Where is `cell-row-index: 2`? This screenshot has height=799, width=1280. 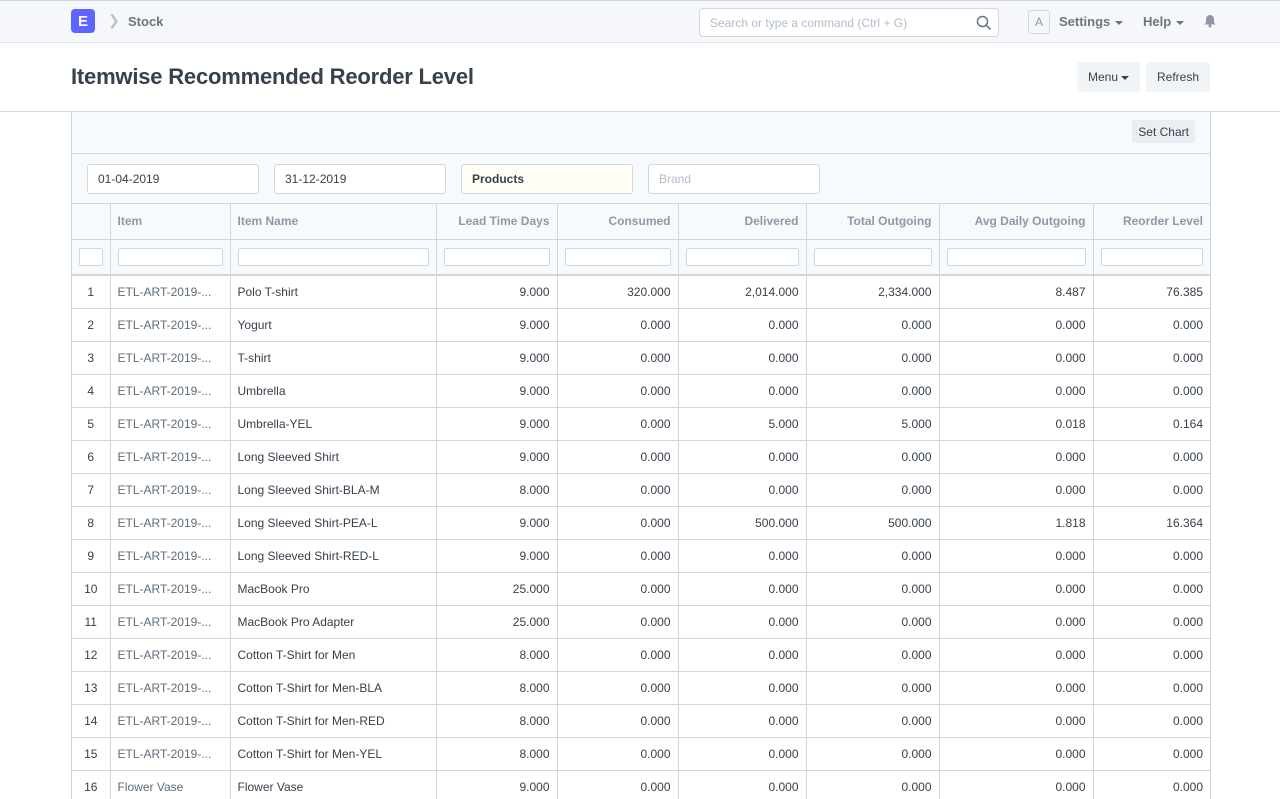 cell-row-index: 2 is located at coordinates (91, 325).